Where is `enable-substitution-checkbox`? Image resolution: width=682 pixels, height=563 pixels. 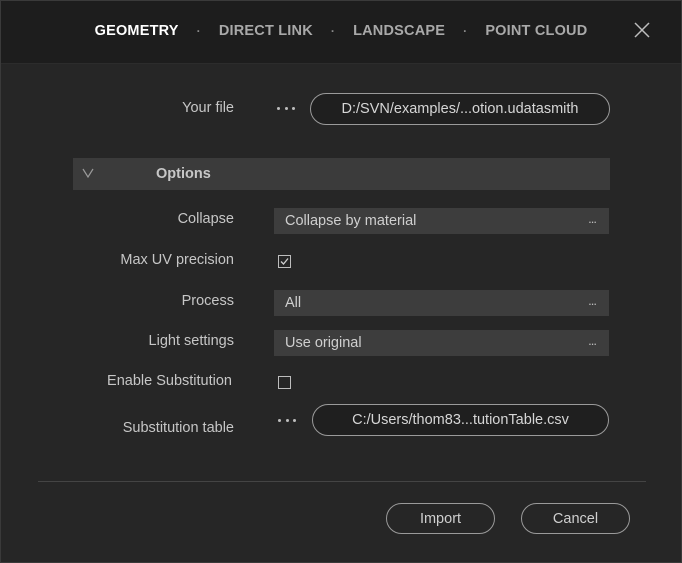
enable-substitution-checkbox is located at coordinates (284, 382).